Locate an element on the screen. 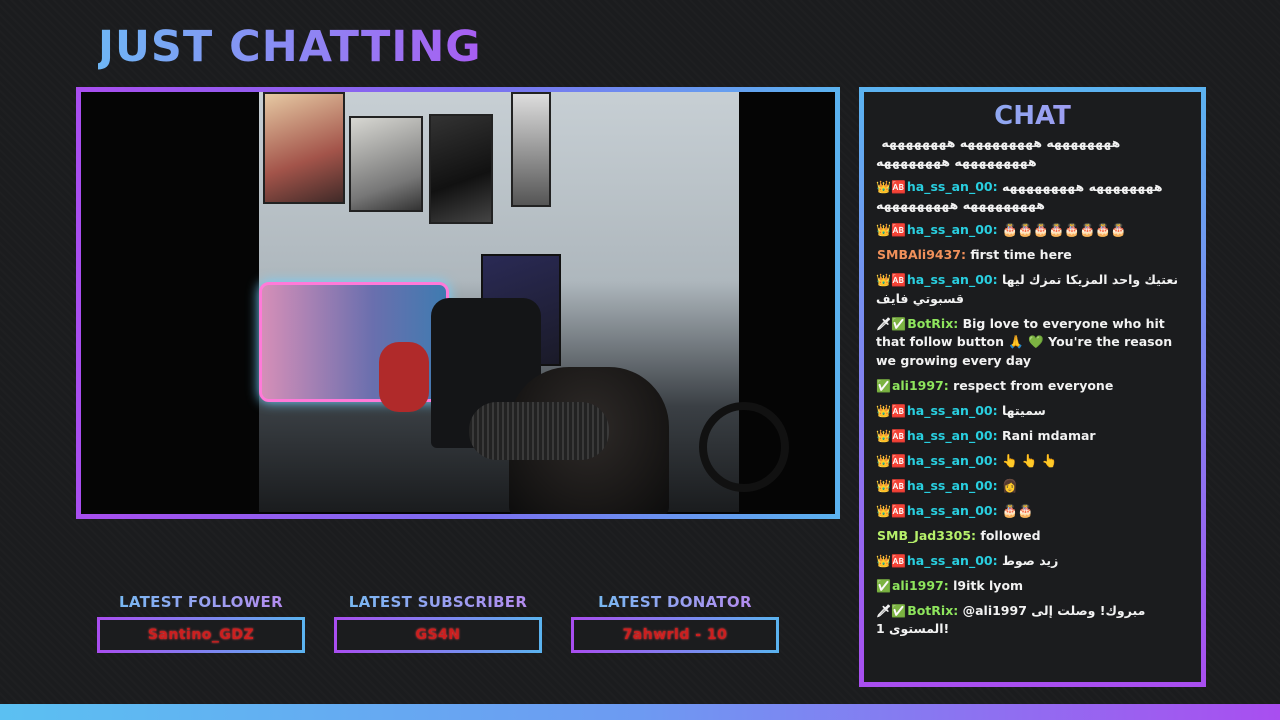 The height and width of the screenshot is (720, 1280). chat-message: 👑🆎ha_ss_an_00: سميتها is located at coordinates (1032, 411).